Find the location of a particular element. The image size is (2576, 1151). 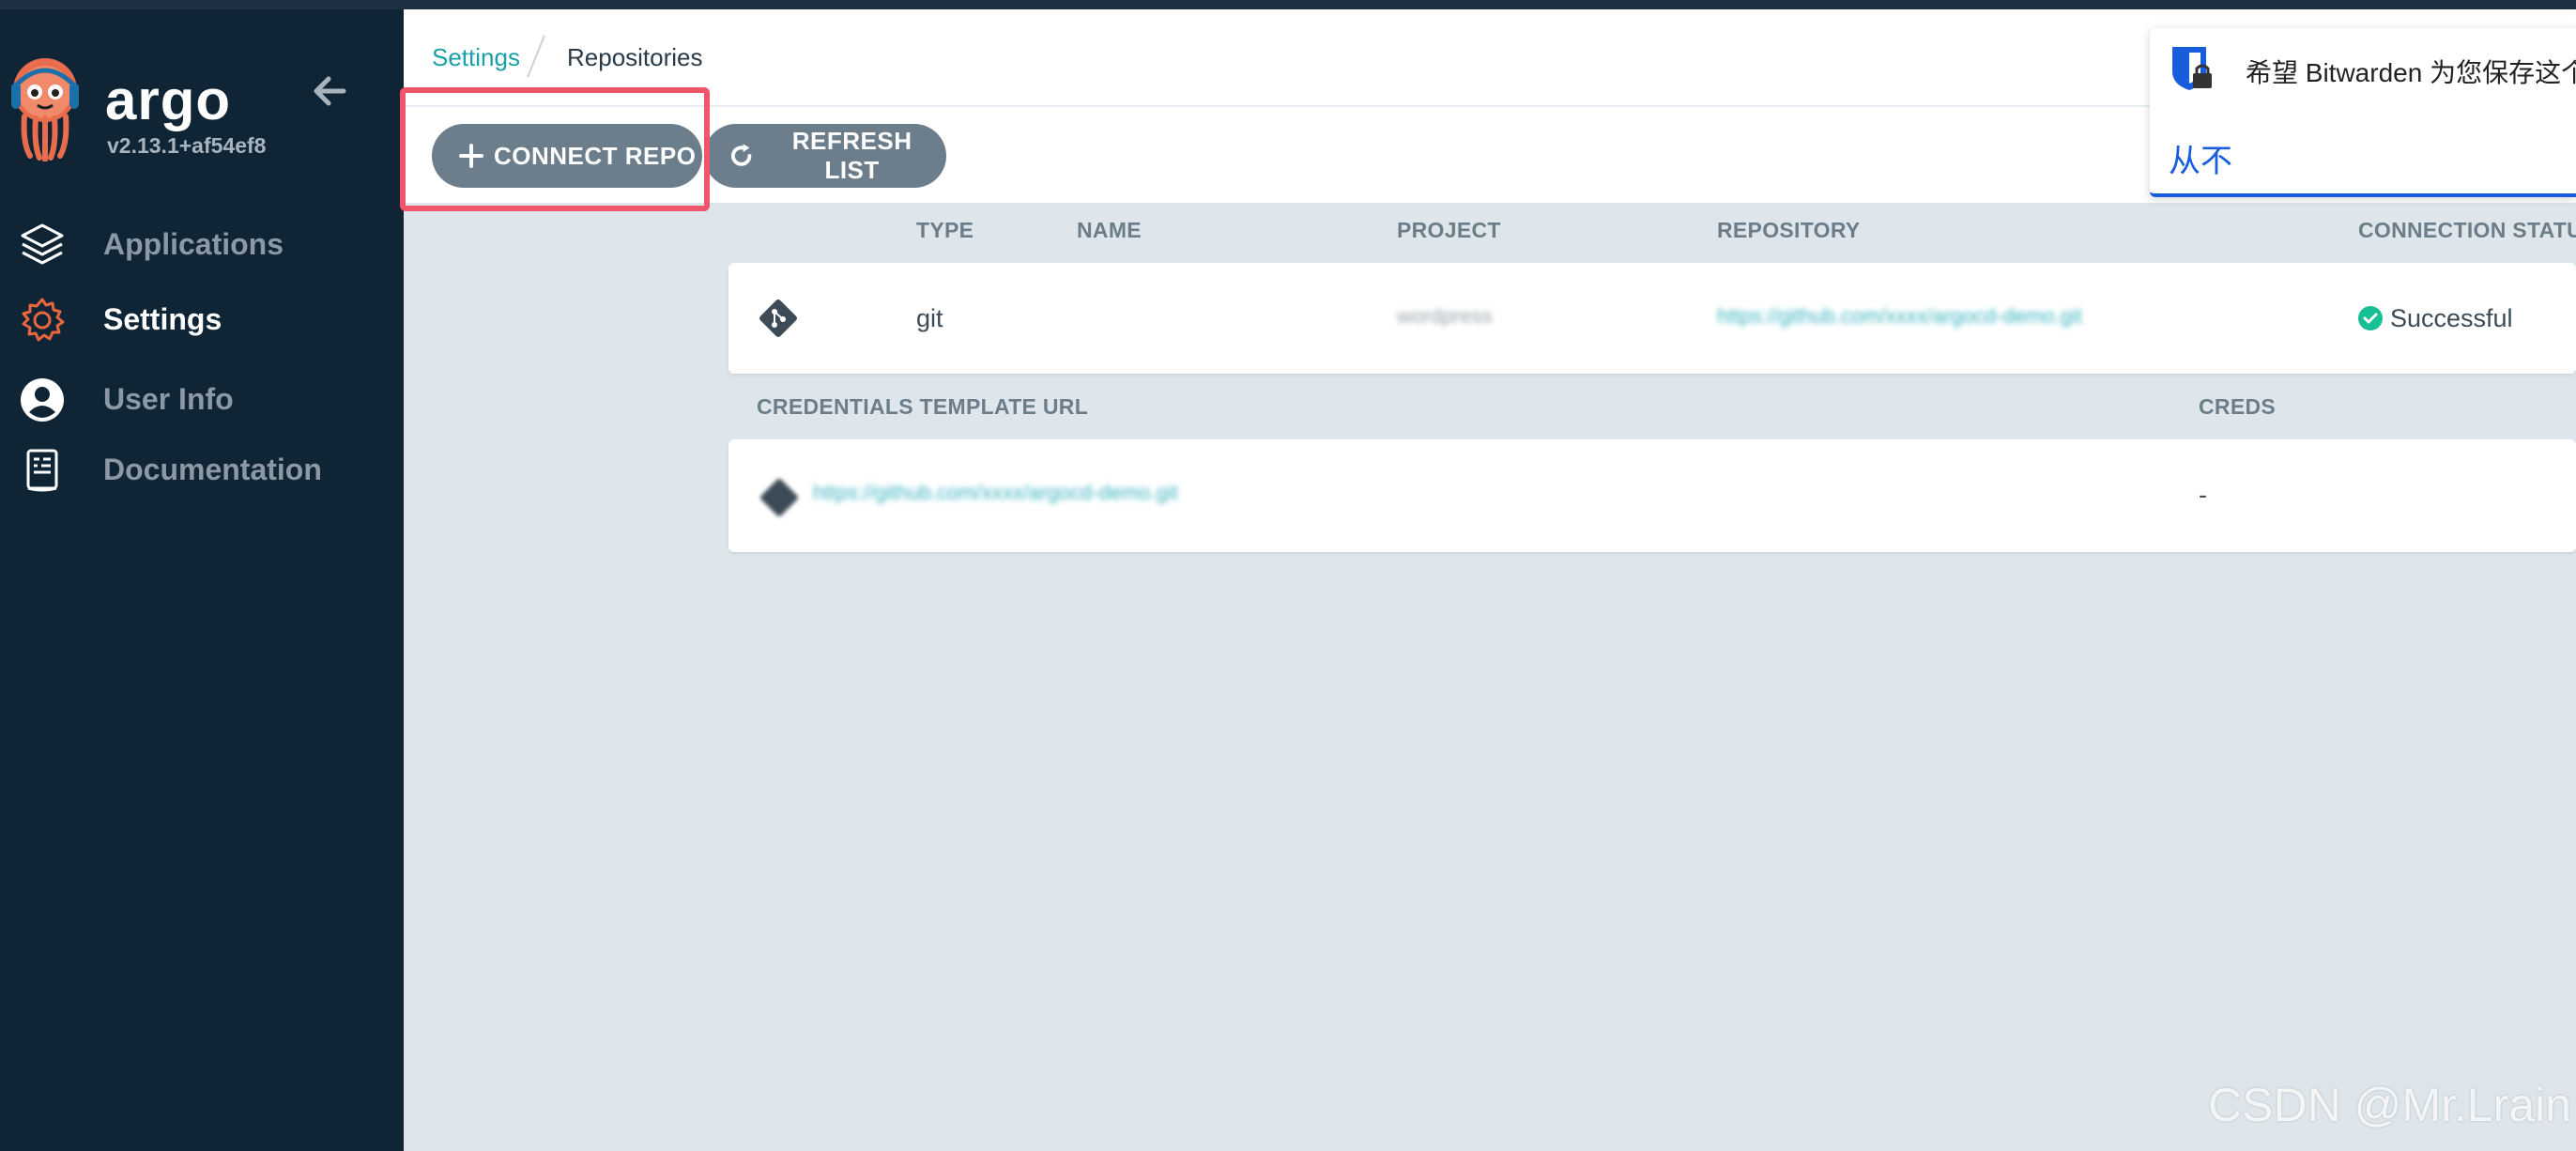

column-header-creds: CREDS is located at coordinates (2238, 406).